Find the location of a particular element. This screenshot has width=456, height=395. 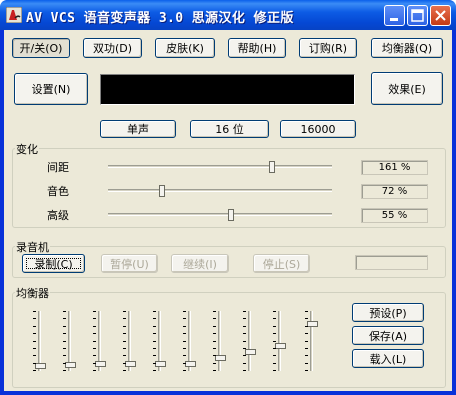

eq-band-10-slider is located at coordinates (312, 341).